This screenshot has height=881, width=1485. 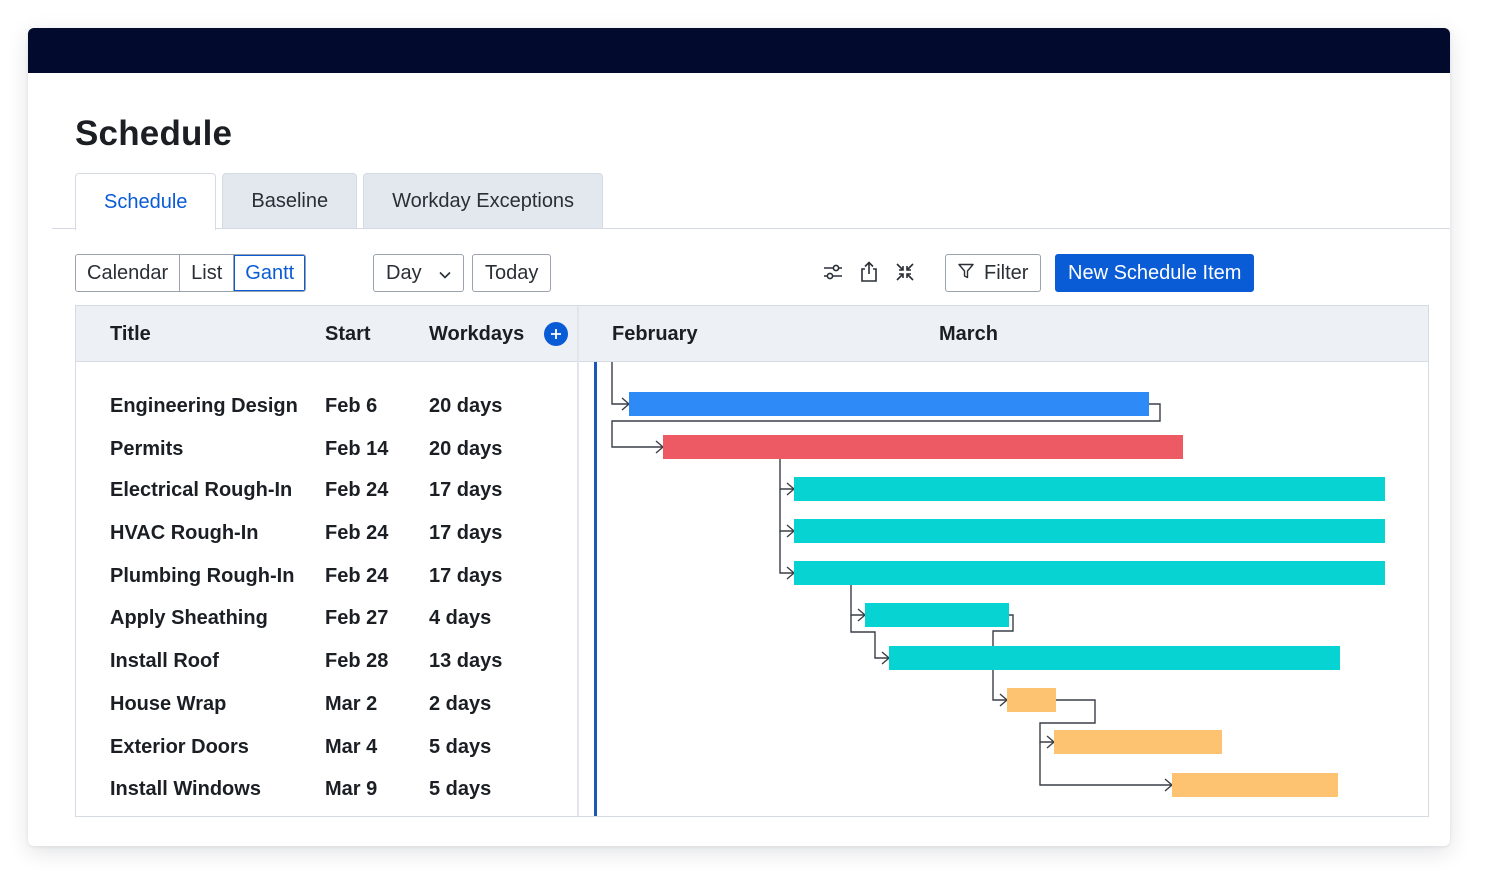 What do you see at coordinates (146, 201) in the screenshot?
I see `tab-schedule: Schedule` at bounding box center [146, 201].